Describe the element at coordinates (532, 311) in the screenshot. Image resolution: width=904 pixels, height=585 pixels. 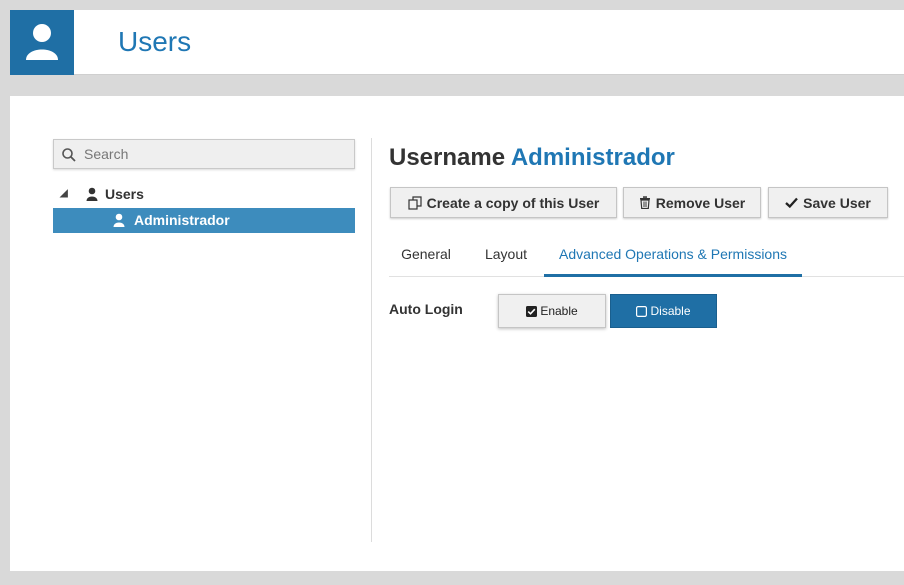
I see `checked-checkbox-icon` at that location.